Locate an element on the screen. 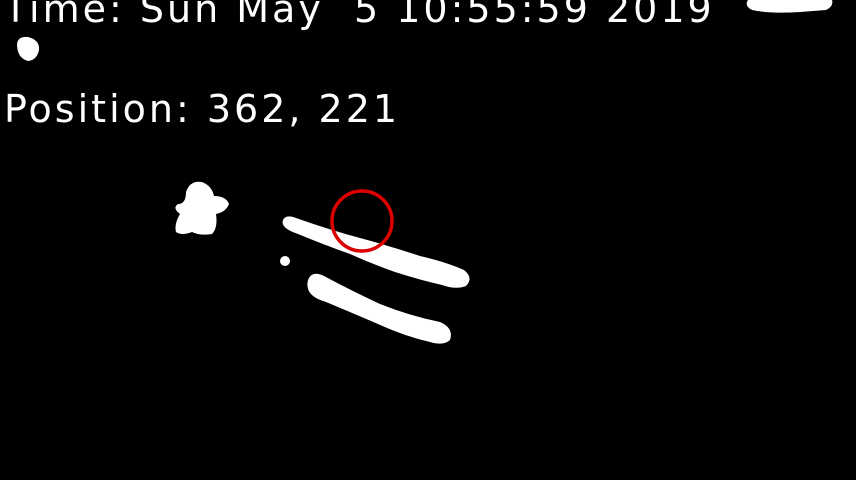 This screenshot has height=480, width=856. time-label: Time: is located at coordinates (64, 15).